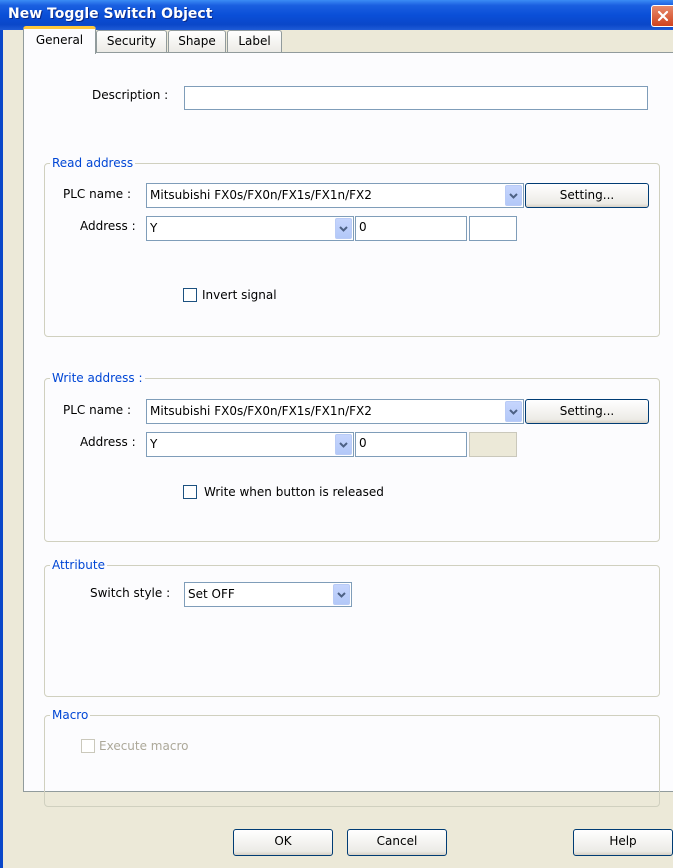  Describe the element at coordinates (250, 444) in the screenshot. I see `write-device-select: Y` at that location.